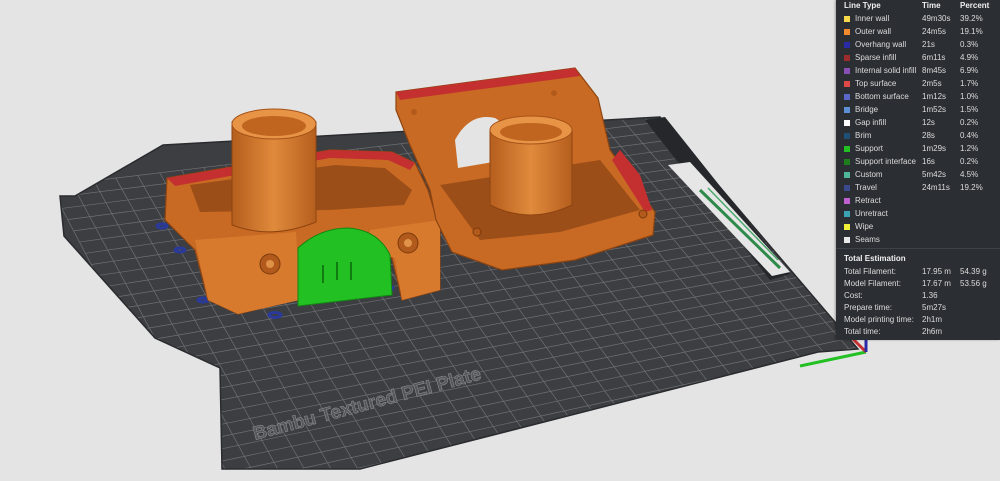 Image resolution: width=1000 pixels, height=481 pixels. I want to click on legend-time: 24m11s, so click(936, 187).